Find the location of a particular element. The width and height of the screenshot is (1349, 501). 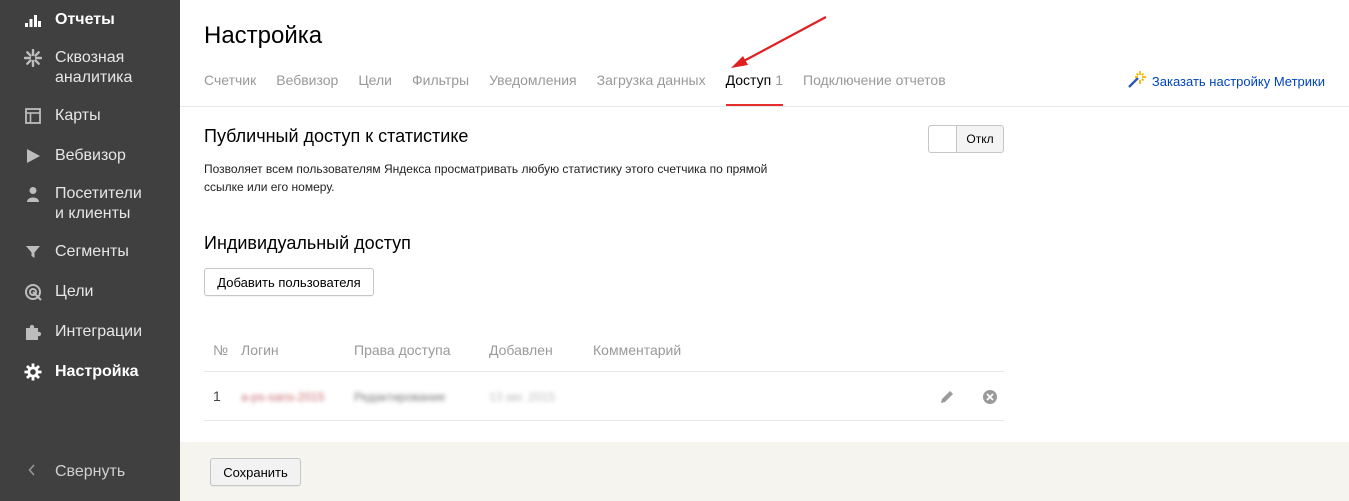

sidebar-item-end-to-end-analytics: Сквозная аналитика is located at coordinates (90, 68).